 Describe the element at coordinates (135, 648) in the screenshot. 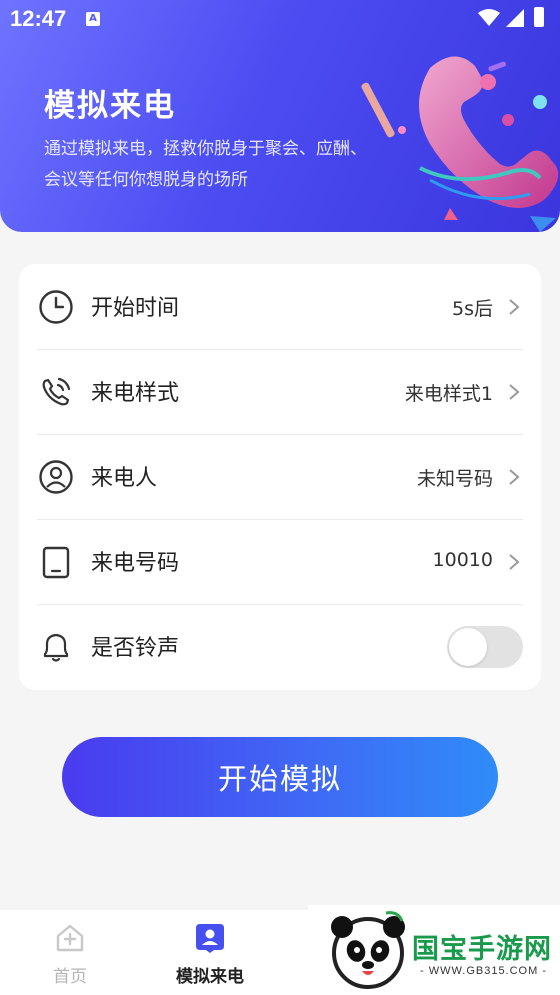

I see `ringtone-label: 是否铃声` at that location.